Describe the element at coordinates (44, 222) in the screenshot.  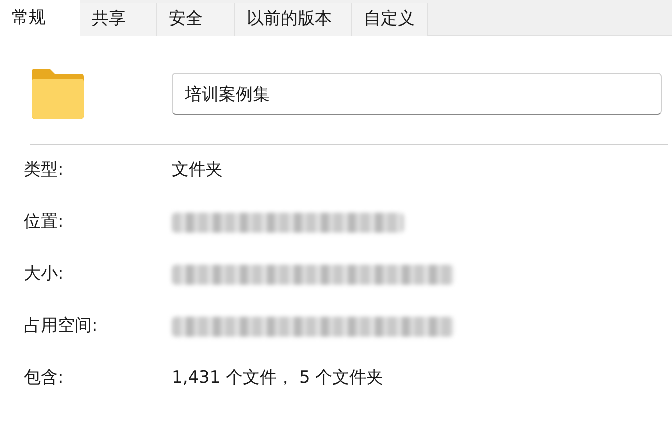
I see `property-label: 位置:` at that location.